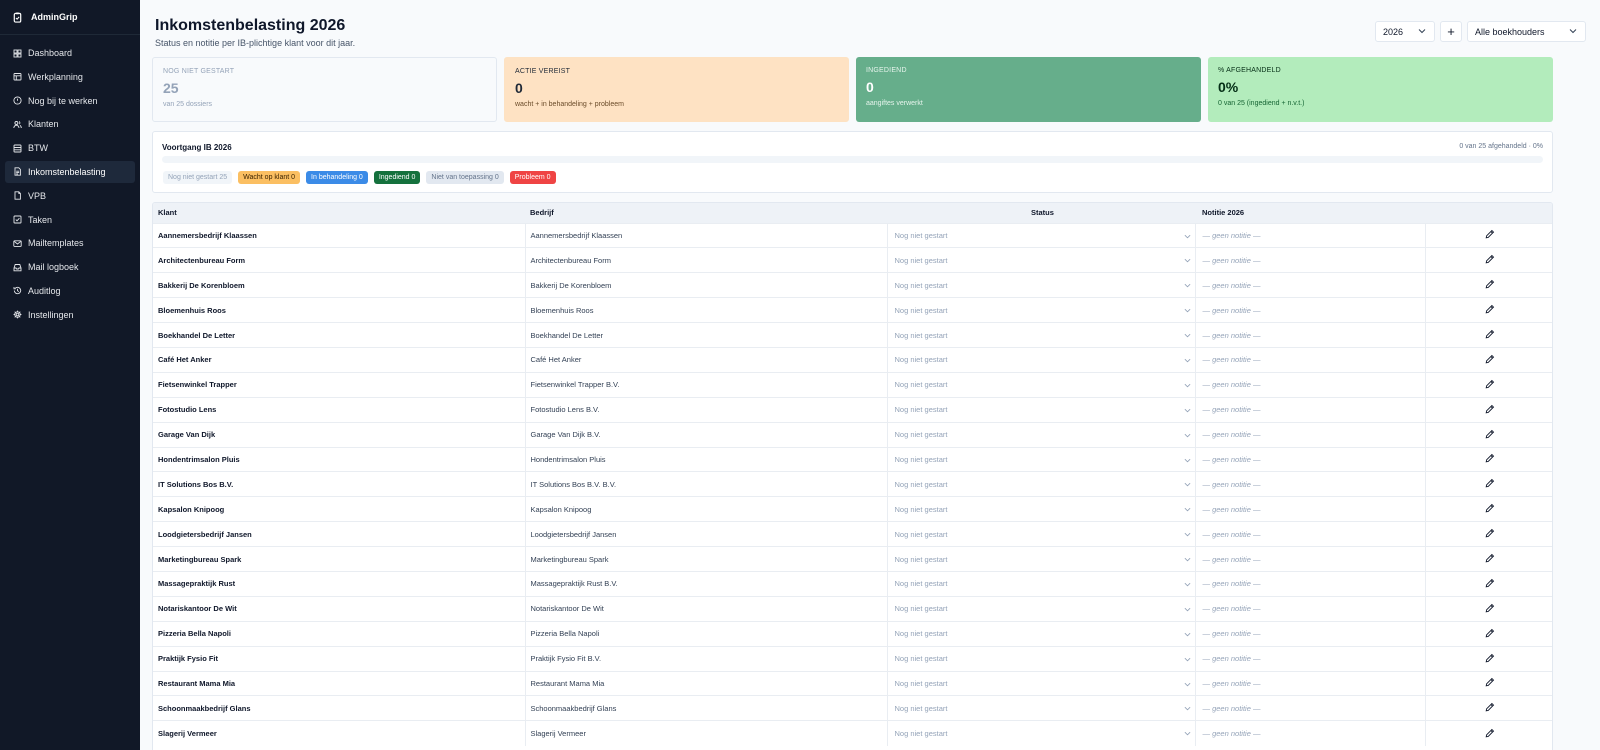 The height and width of the screenshot is (750, 1600). What do you see at coordinates (465, 177) in the screenshot?
I see `status-badge: Niet van toepassing 0` at bounding box center [465, 177].